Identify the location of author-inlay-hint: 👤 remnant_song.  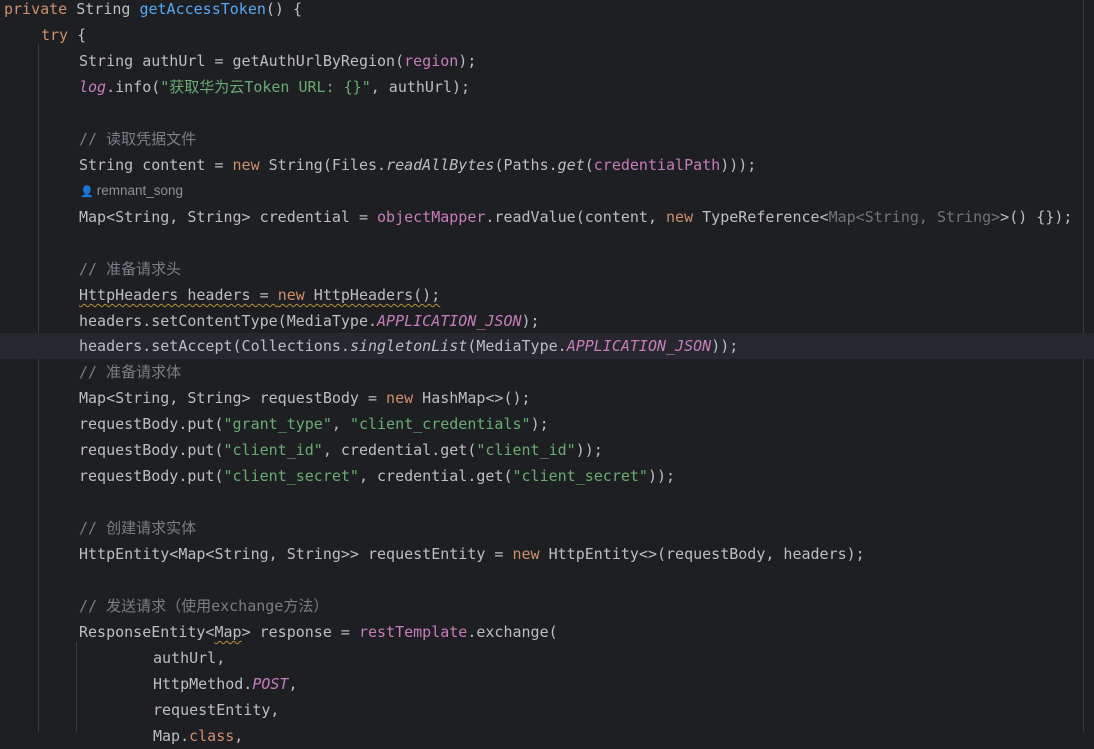
(131, 191).